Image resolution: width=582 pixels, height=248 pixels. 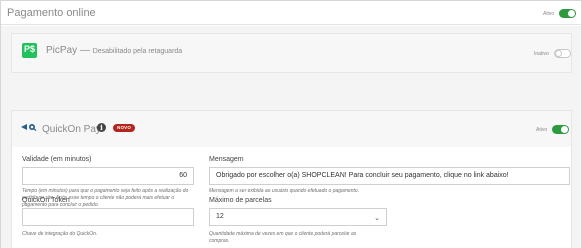 What do you see at coordinates (124, 128) in the screenshot?
I see `new-badge: NOVO` at bounding box center [124, 128].